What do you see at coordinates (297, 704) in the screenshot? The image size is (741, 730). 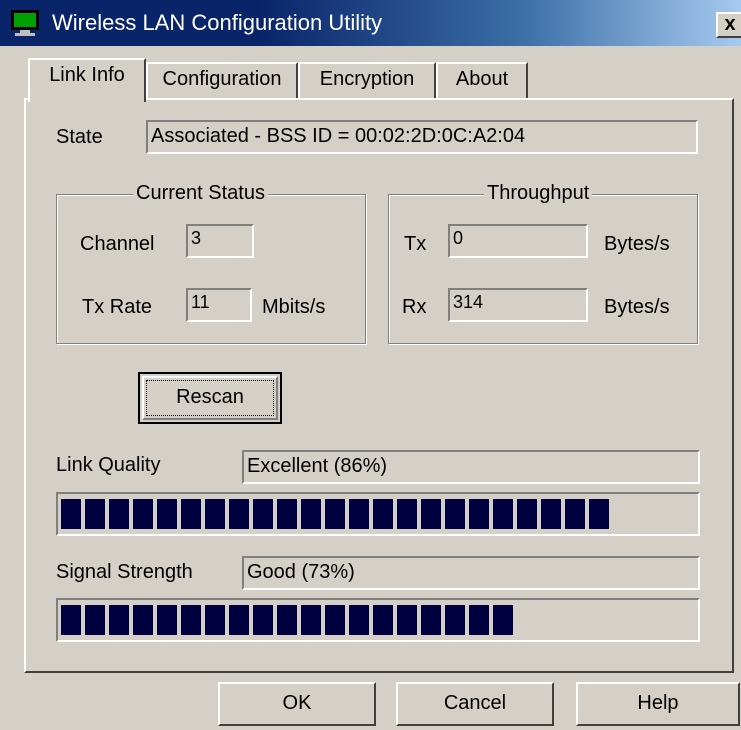 I see `ok-button: OK` at bounding box center [297, 704].